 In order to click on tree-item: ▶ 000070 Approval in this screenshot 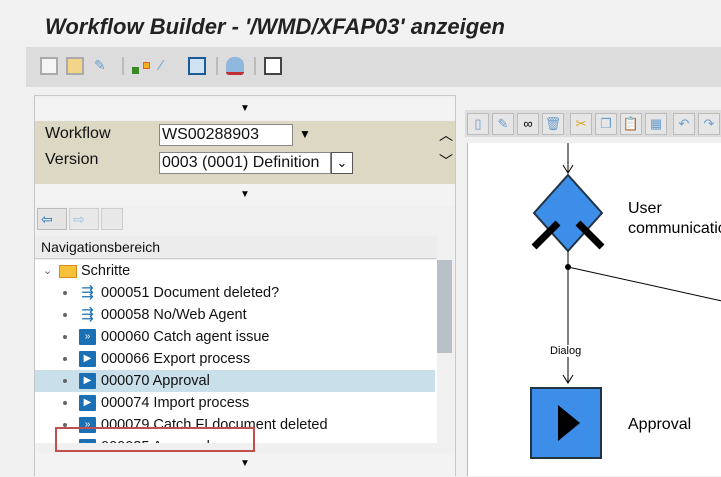, I will do `click(235, 381)`.